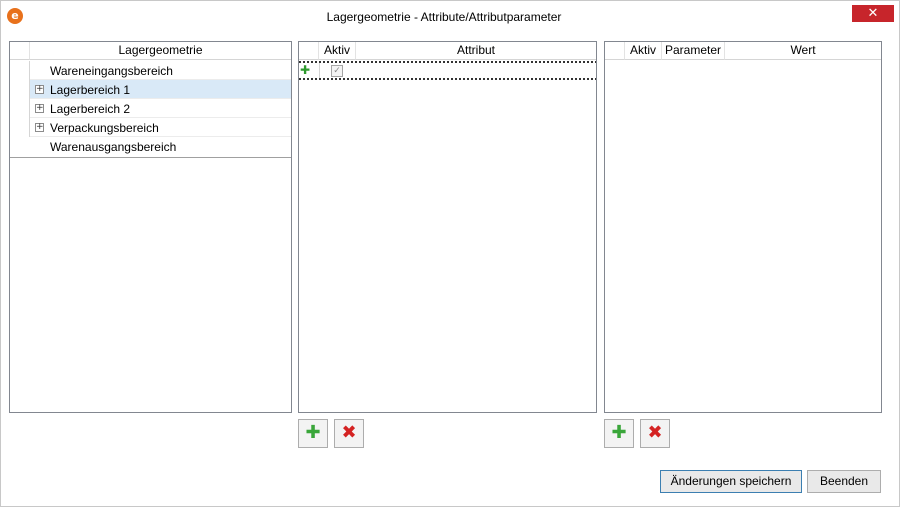 The height and width of the screenshot is (507, 900). I want to click on tree-row-selector-header, so click(20, 51).